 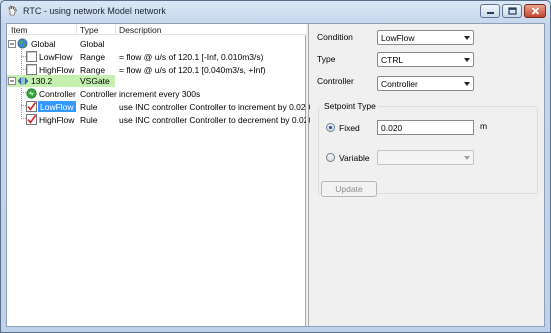 I want to click on tree-item-label: Global, so click(x=43, y=44).